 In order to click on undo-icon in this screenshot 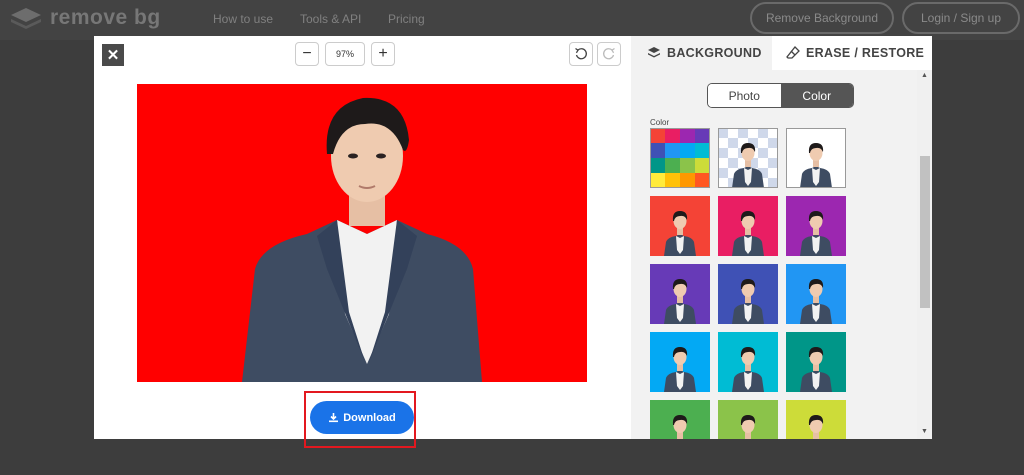, I will do `click(581, 53)`.